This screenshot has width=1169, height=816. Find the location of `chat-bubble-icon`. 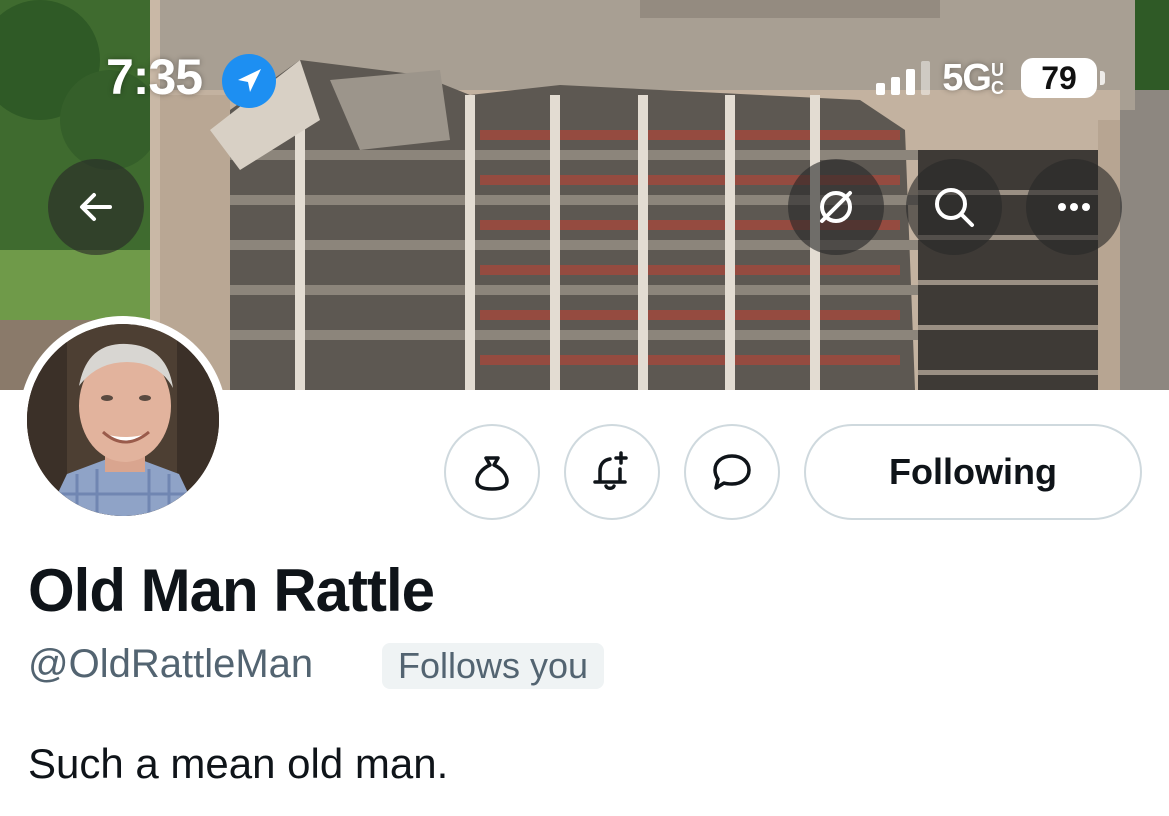

chat-bubble-icon is located at coordinates (732, 472).